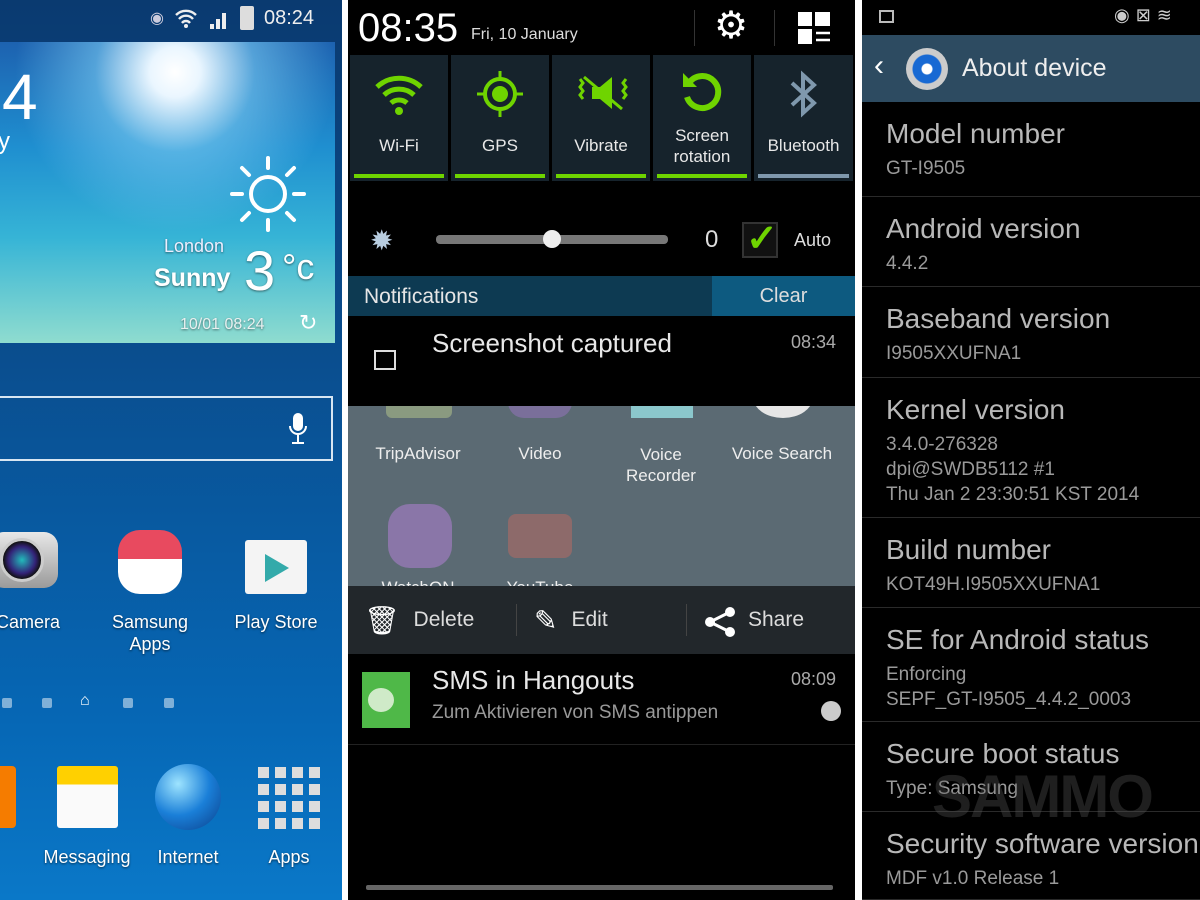  What do you see at coordinates (260, 270) in the screenshot?
I see `weather-temp: 3` at bounding box center [260, 270].